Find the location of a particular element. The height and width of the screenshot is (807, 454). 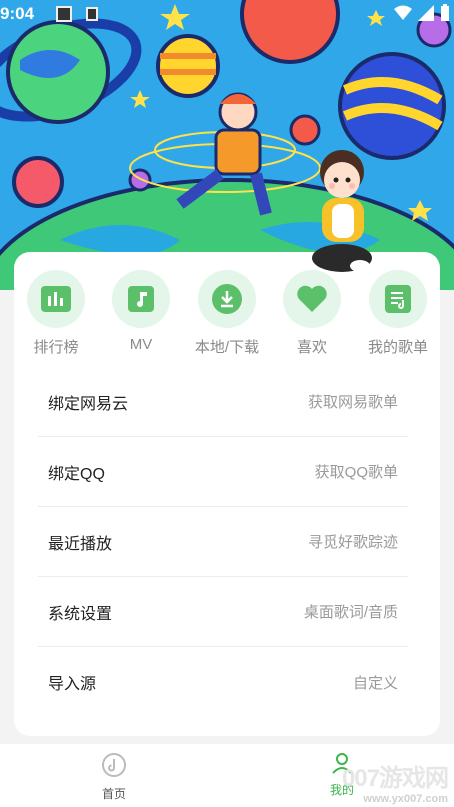

watermark: 007游戏网 www.yx007.com is located at coordinates (395, 781).